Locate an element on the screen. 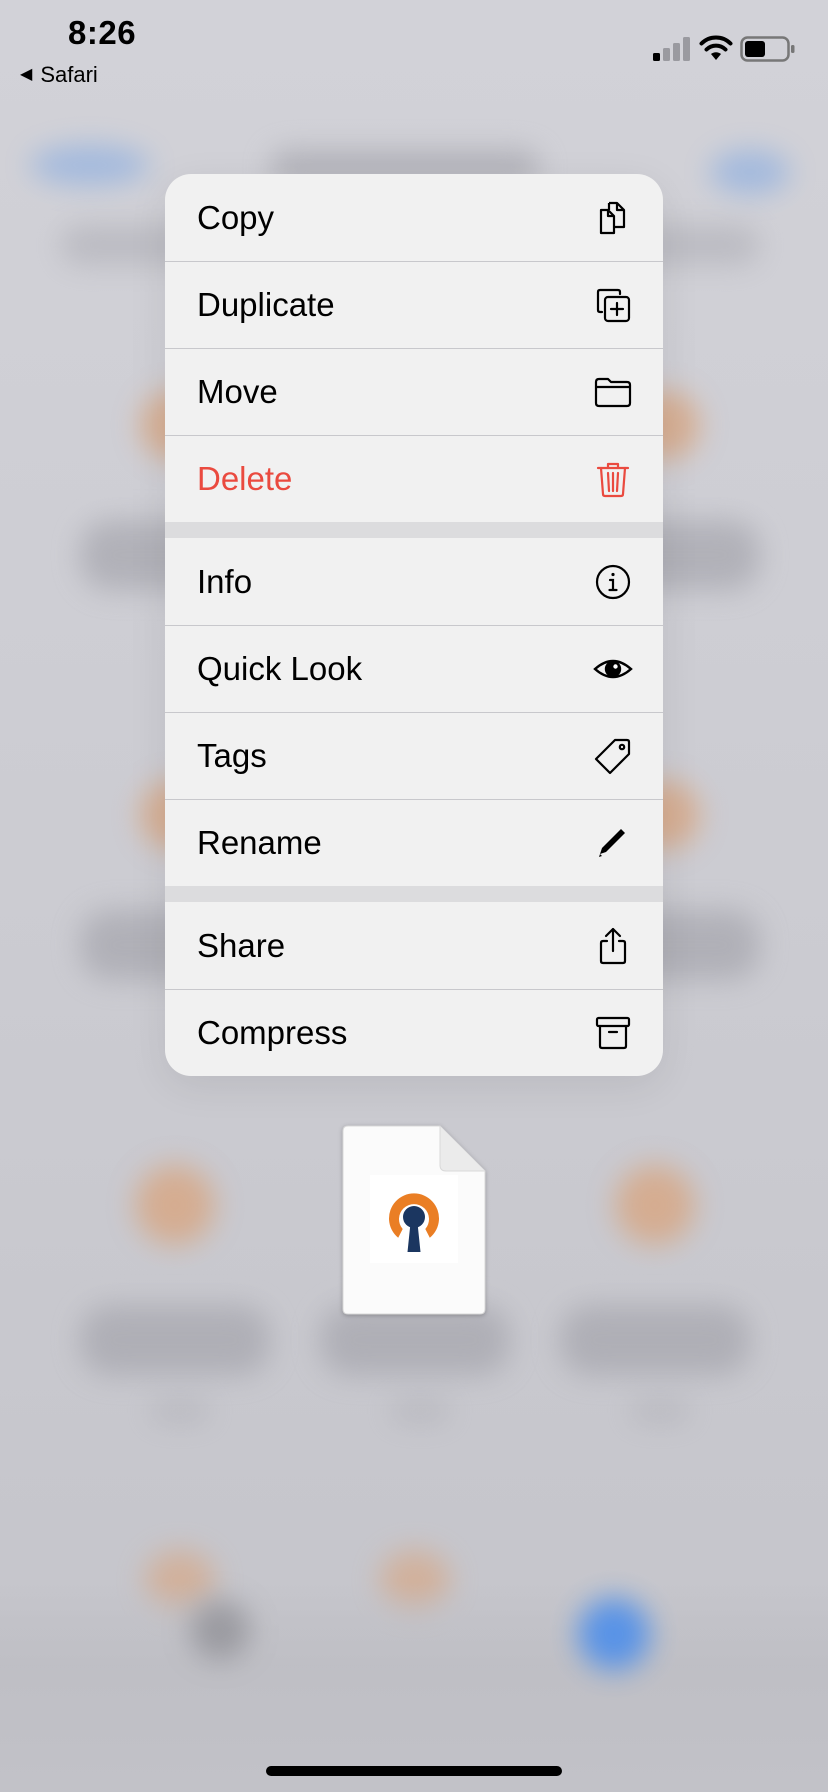 The height and width of the screenshot is (1792, 828). menu-item-label: Compress is located at coordinates (272, 1032).